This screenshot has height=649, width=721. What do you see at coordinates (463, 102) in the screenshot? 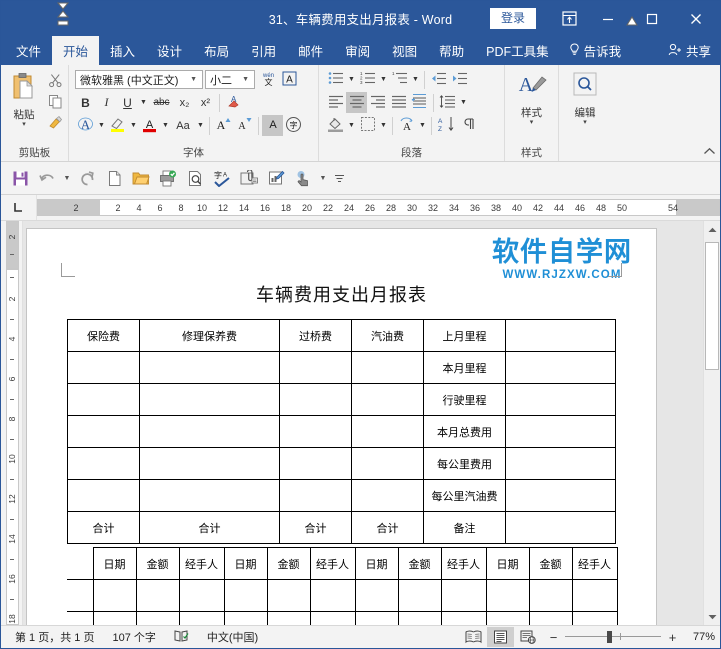
I see `line-spacing-chevron-down-icon: ▼` at bounding box center [463, 102].